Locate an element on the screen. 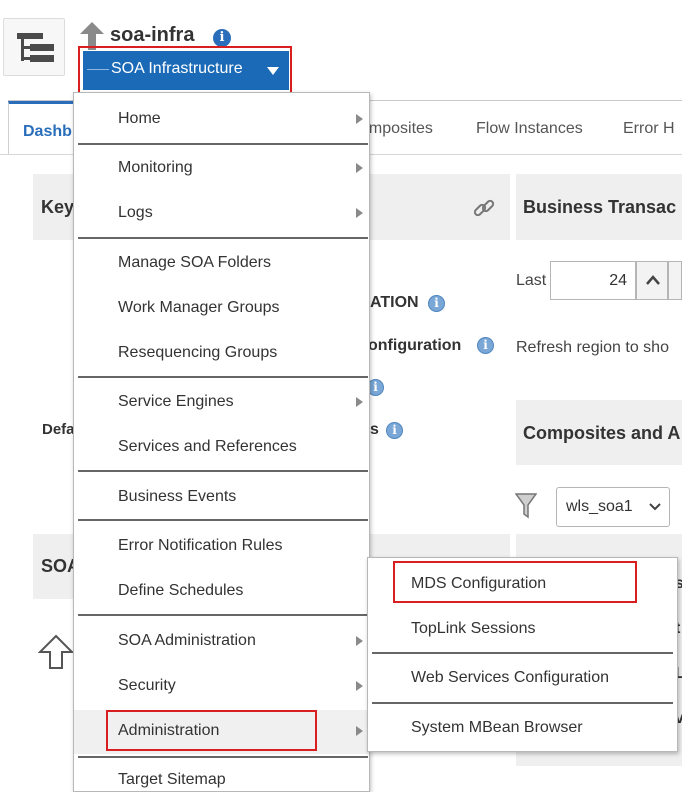  menu-item-business-events: Business Events is located at coordinates (221, 496).